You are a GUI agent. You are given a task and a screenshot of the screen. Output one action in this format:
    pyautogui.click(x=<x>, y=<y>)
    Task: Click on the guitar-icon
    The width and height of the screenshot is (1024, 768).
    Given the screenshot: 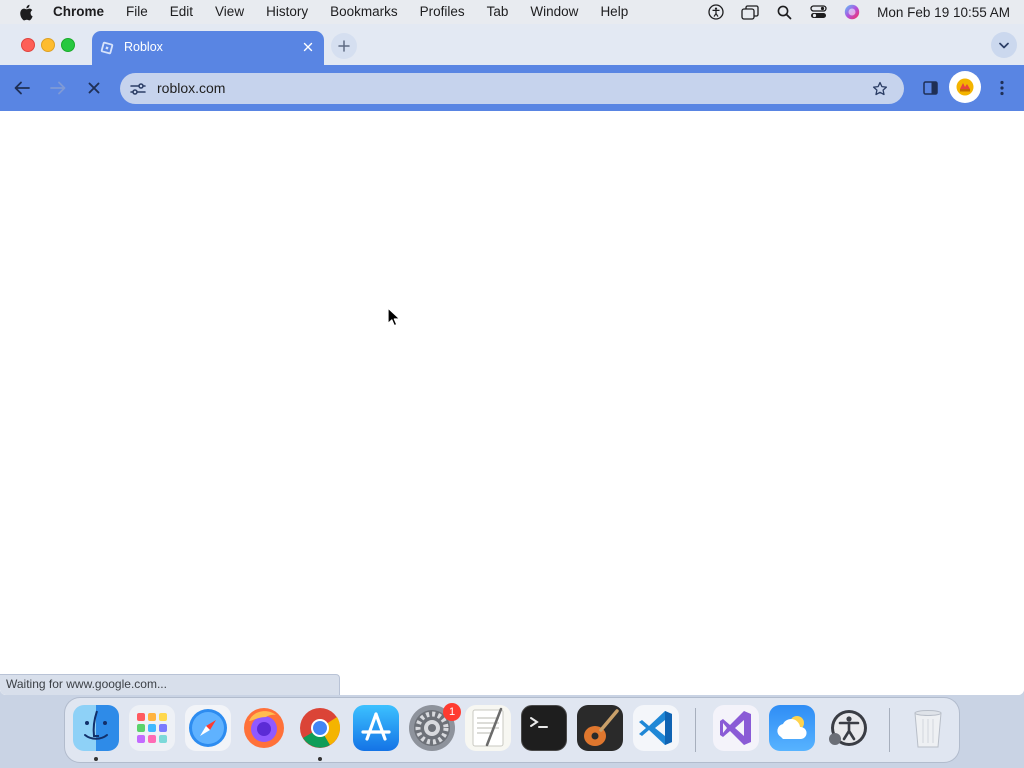 What is the action you would take?
    pyautogui.click(x=601, y=727)
    